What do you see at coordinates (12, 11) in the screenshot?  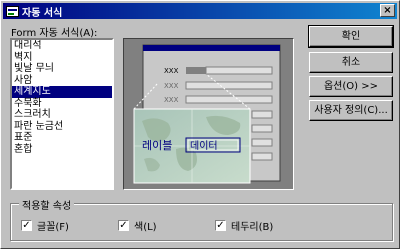 I see `form-icon` at bounding box center [12, 11].